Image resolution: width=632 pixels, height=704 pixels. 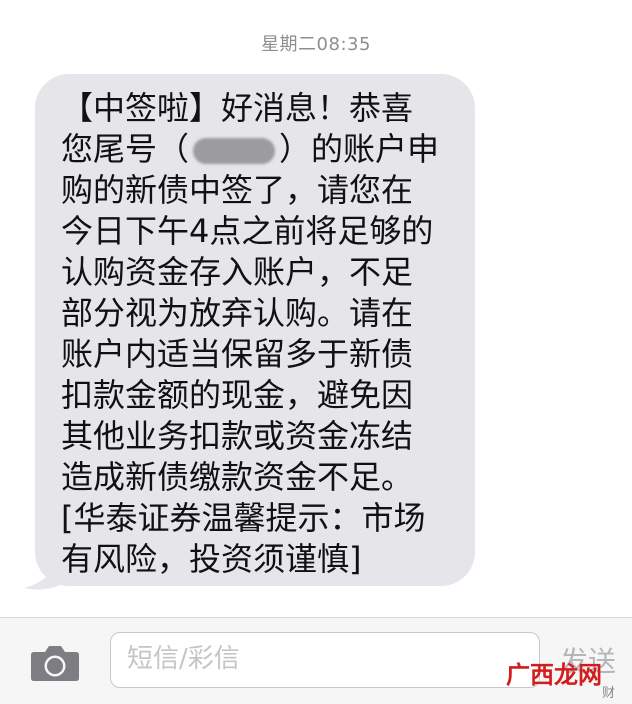 I want to click on message-line-with-redaction: 您尾号（ ）的账户申, so click(x=262, y=149).